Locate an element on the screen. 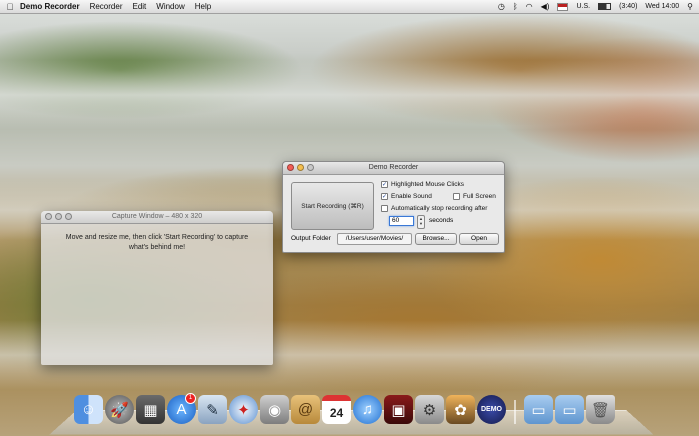 The height and width of the screenshot is (436, 699). output-folder-label: Output Folder is located at coordinates (311, 238).